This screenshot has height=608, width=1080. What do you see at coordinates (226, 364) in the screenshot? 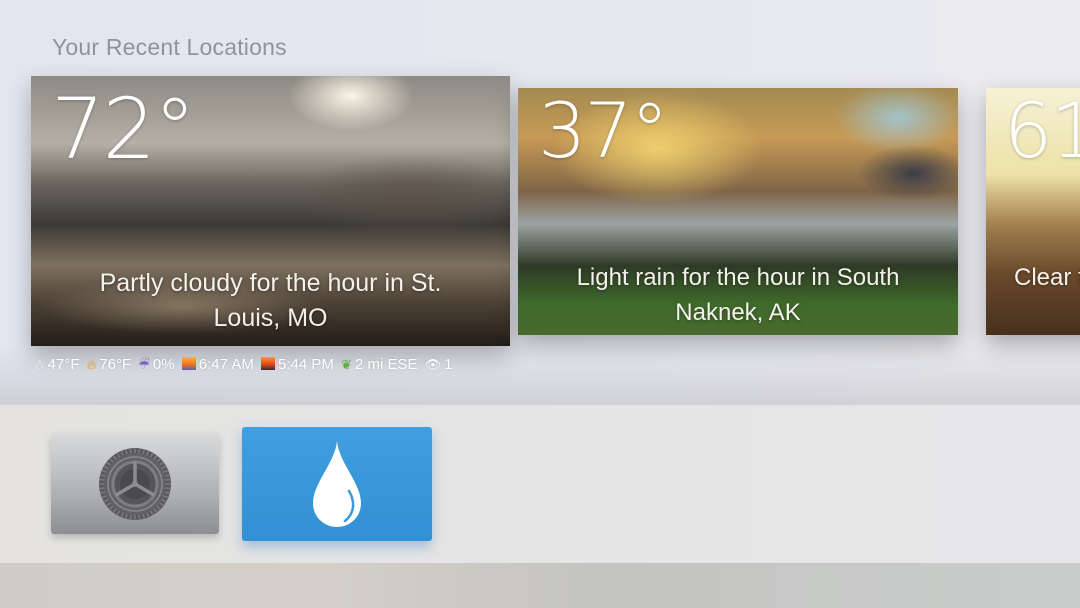
I see `sunrise-time: 6:47 AM` at bounding box center [226, 364].